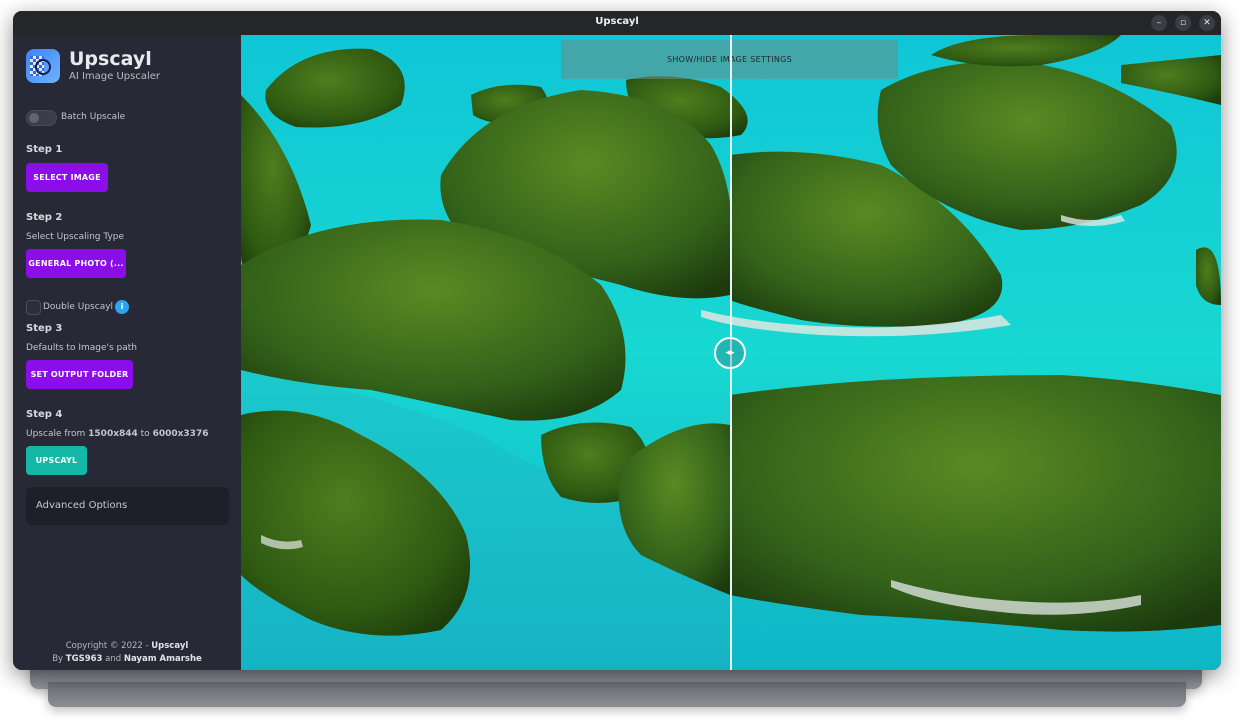 Image resolution: width=1240 pixels, height=722 pixels. I want to click on authors-text: By TGS963 and Nayam Amarshe, so click(127, 659).